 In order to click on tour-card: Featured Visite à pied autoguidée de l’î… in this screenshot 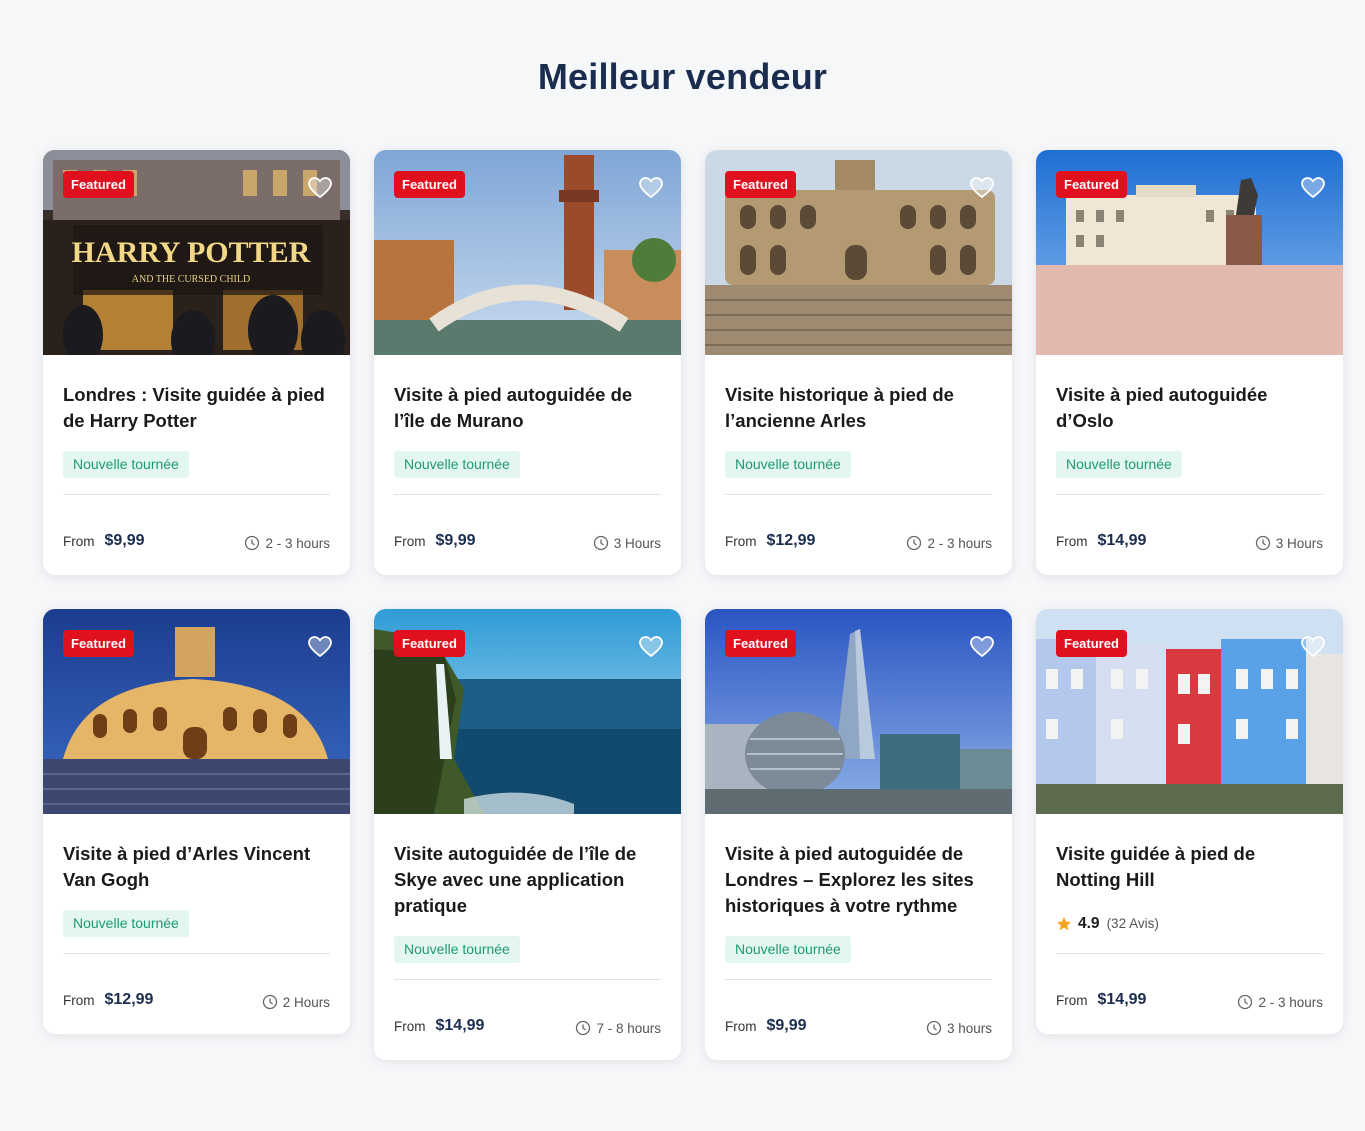, I will do `click(527, 362)`.